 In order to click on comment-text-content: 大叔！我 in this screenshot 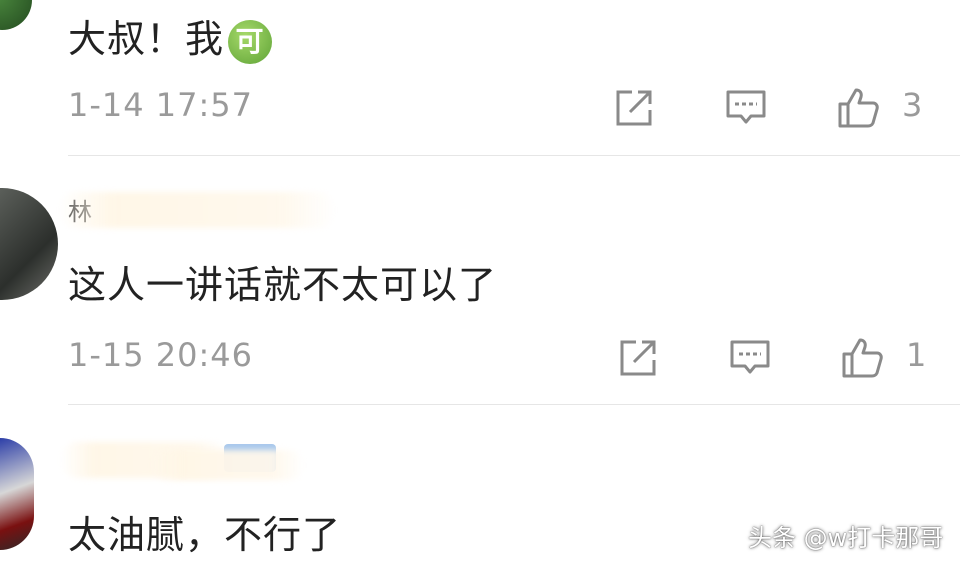, I will do `click(146, 39)`.